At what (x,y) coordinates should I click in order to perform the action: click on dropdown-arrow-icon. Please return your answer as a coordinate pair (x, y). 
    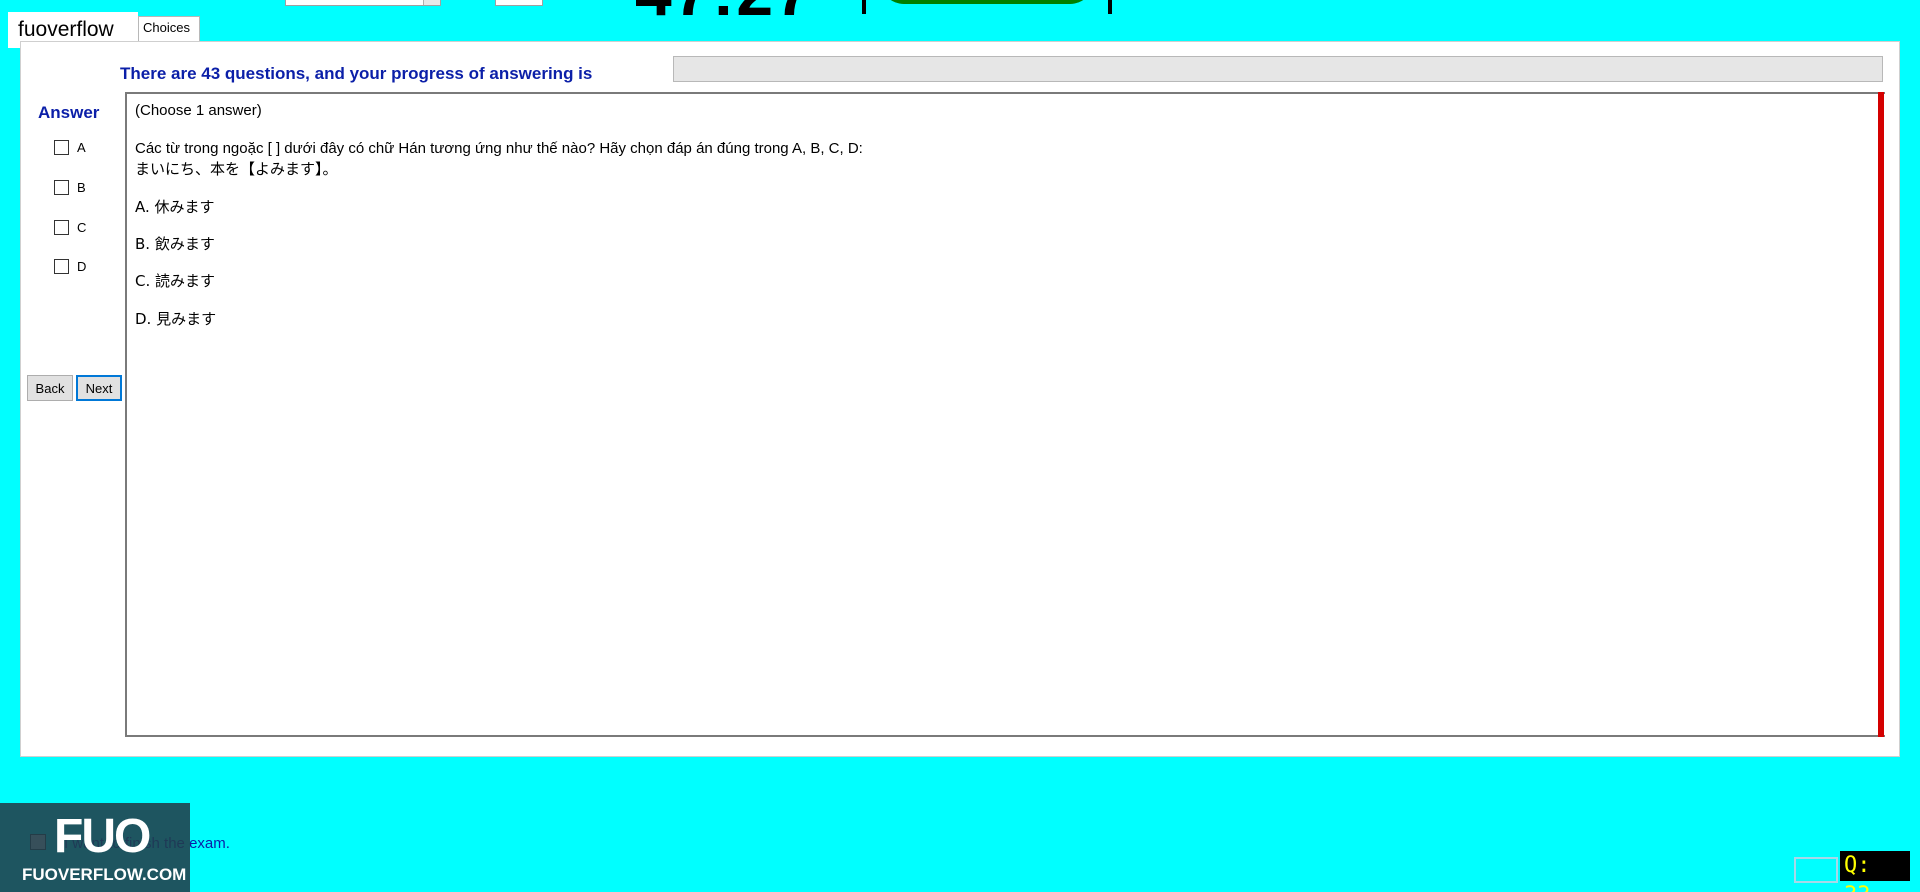
    Looking at the image, I should click on (431, 2).